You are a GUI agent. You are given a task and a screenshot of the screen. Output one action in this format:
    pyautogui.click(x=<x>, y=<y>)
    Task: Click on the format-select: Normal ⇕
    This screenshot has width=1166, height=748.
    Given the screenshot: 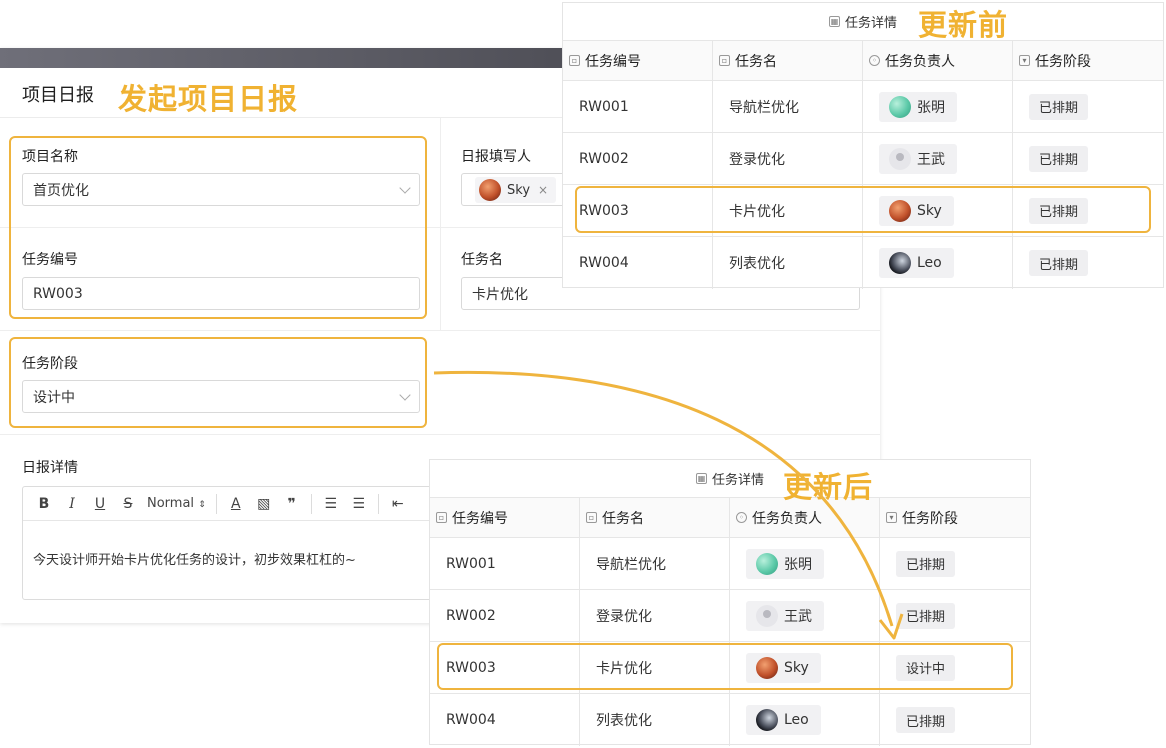 What is the action you would take?
    pyautogui.click(x=176, y=503)
    